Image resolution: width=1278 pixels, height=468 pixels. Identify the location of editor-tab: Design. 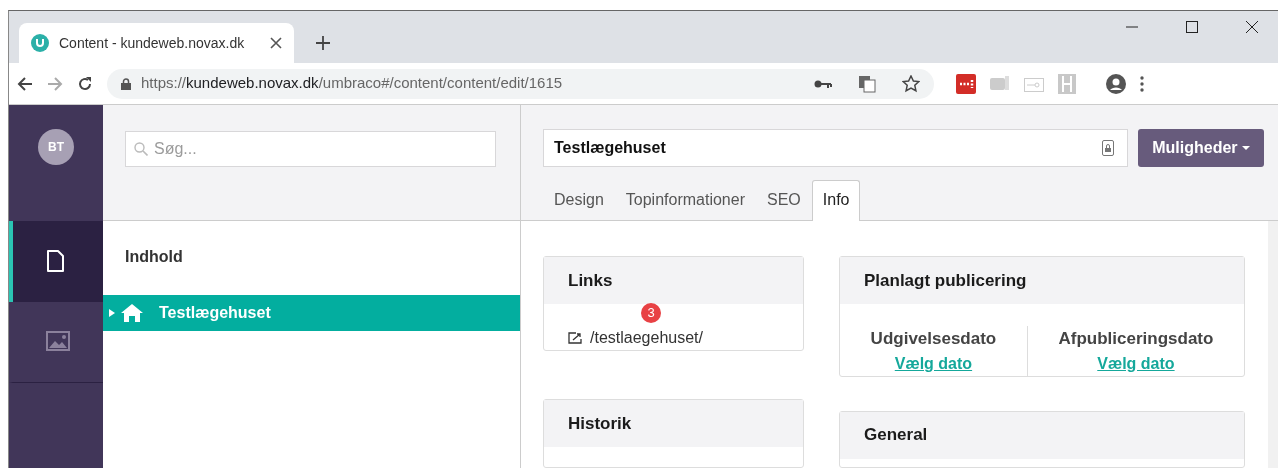
(579, 200).